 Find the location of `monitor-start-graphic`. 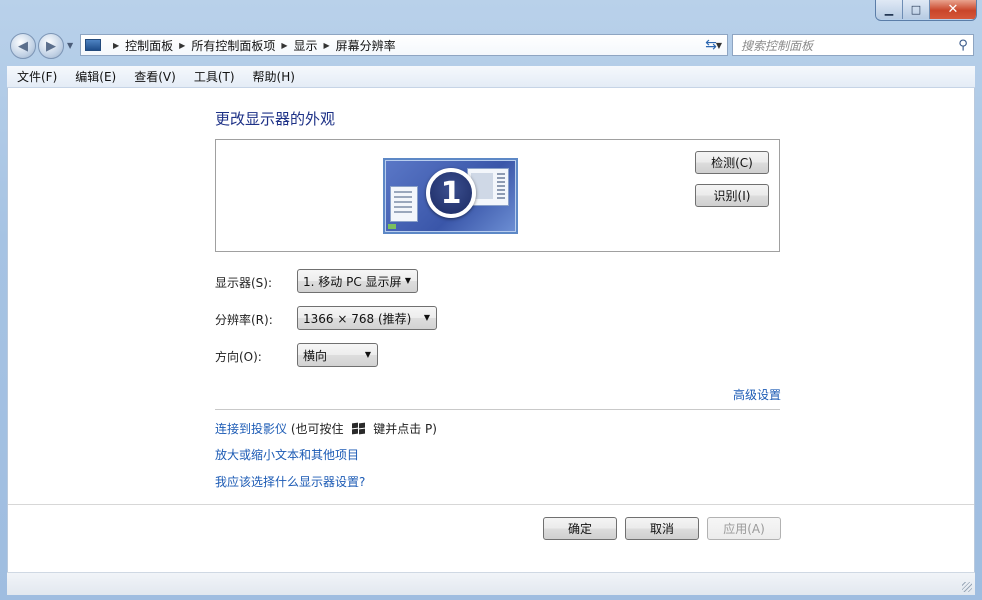

monitor-start-graphic is located at coordinates (392, 226).